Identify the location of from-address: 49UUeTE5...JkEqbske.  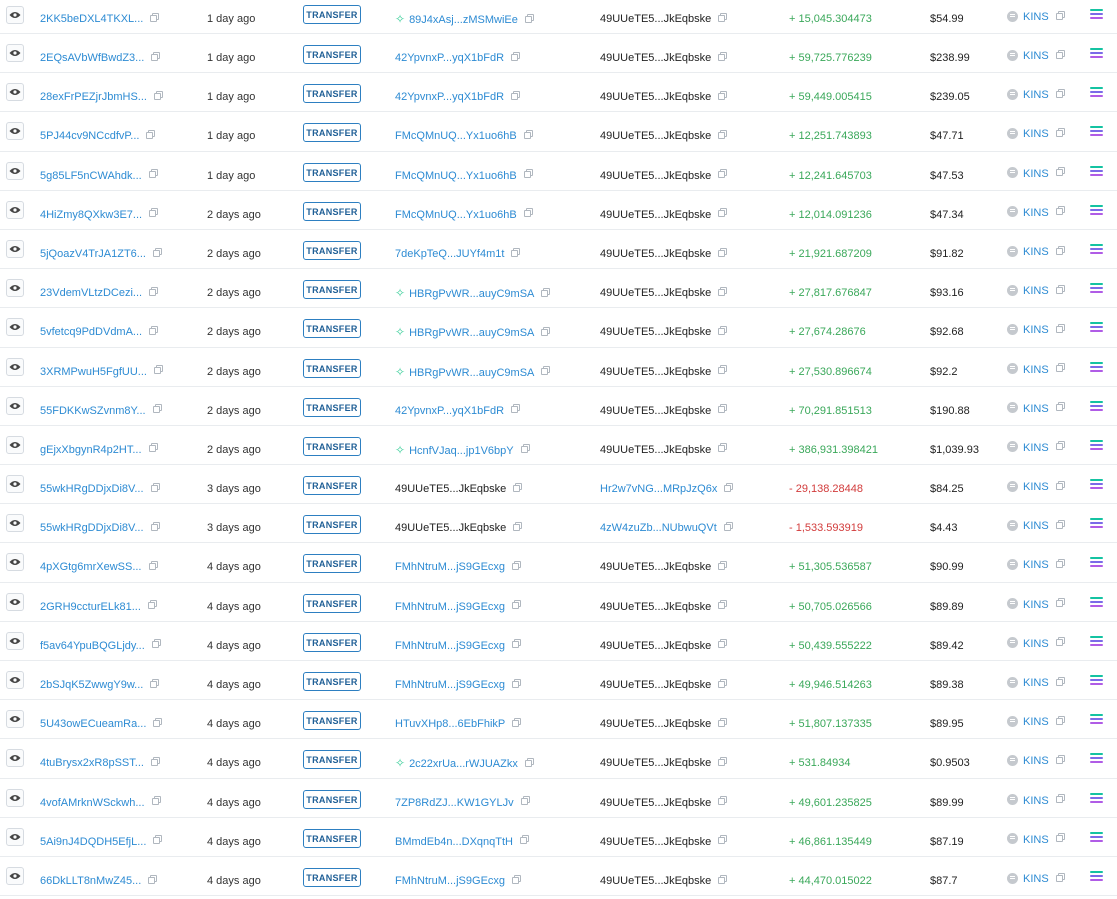
(450, 489).